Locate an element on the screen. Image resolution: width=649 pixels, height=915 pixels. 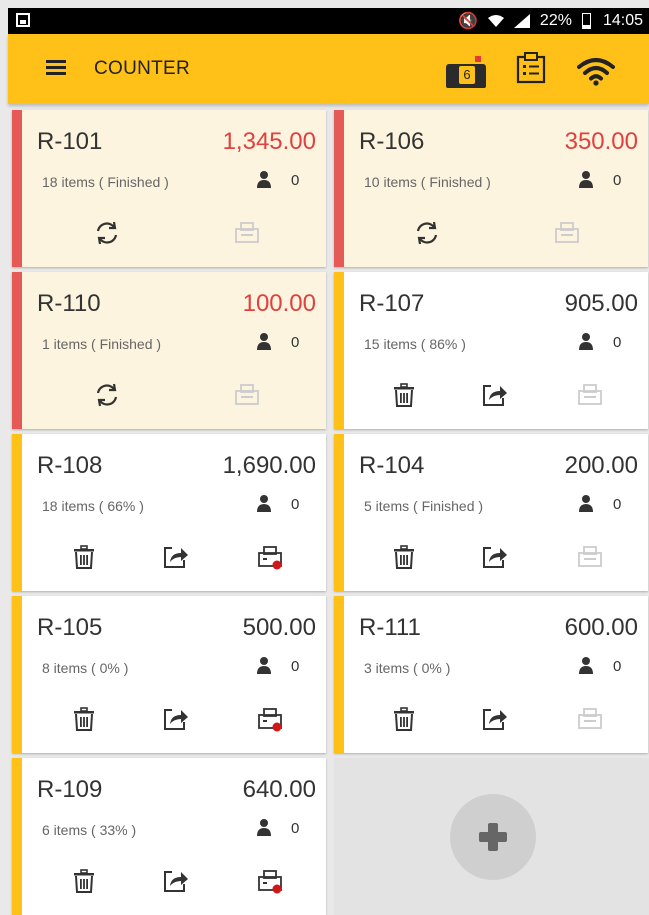
mailbox-button: 6 is located at coordinates (466, 69).